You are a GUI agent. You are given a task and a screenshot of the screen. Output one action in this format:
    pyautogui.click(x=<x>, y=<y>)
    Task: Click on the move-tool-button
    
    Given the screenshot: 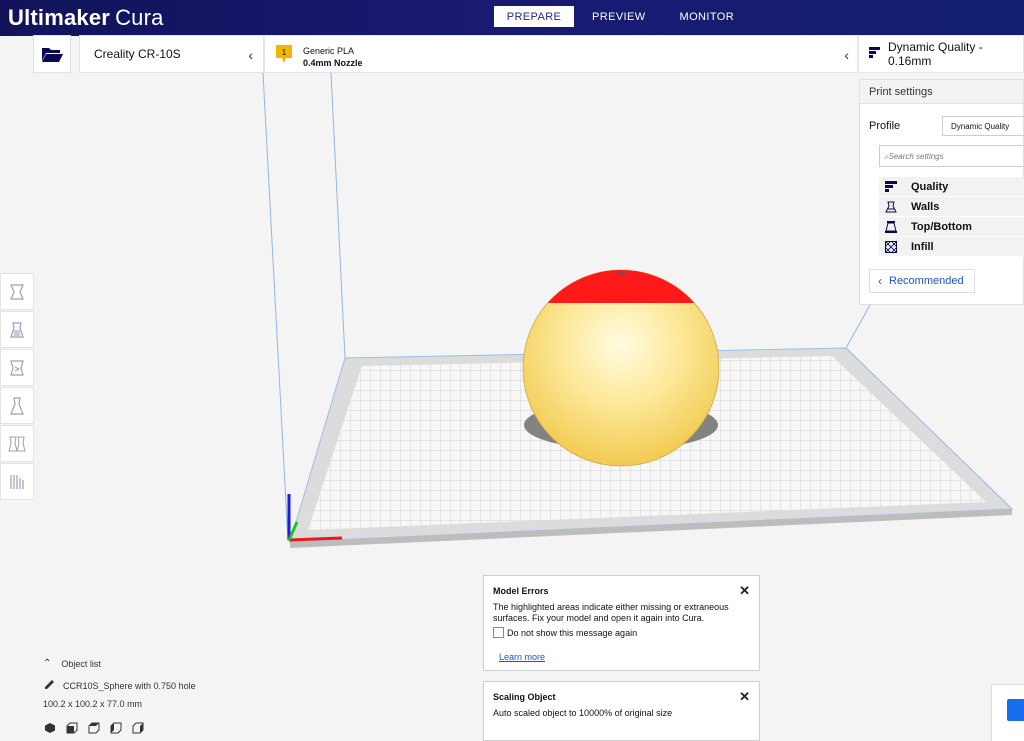 What is the action you would take?
    pyautogui.click(x=17, y=291)
    